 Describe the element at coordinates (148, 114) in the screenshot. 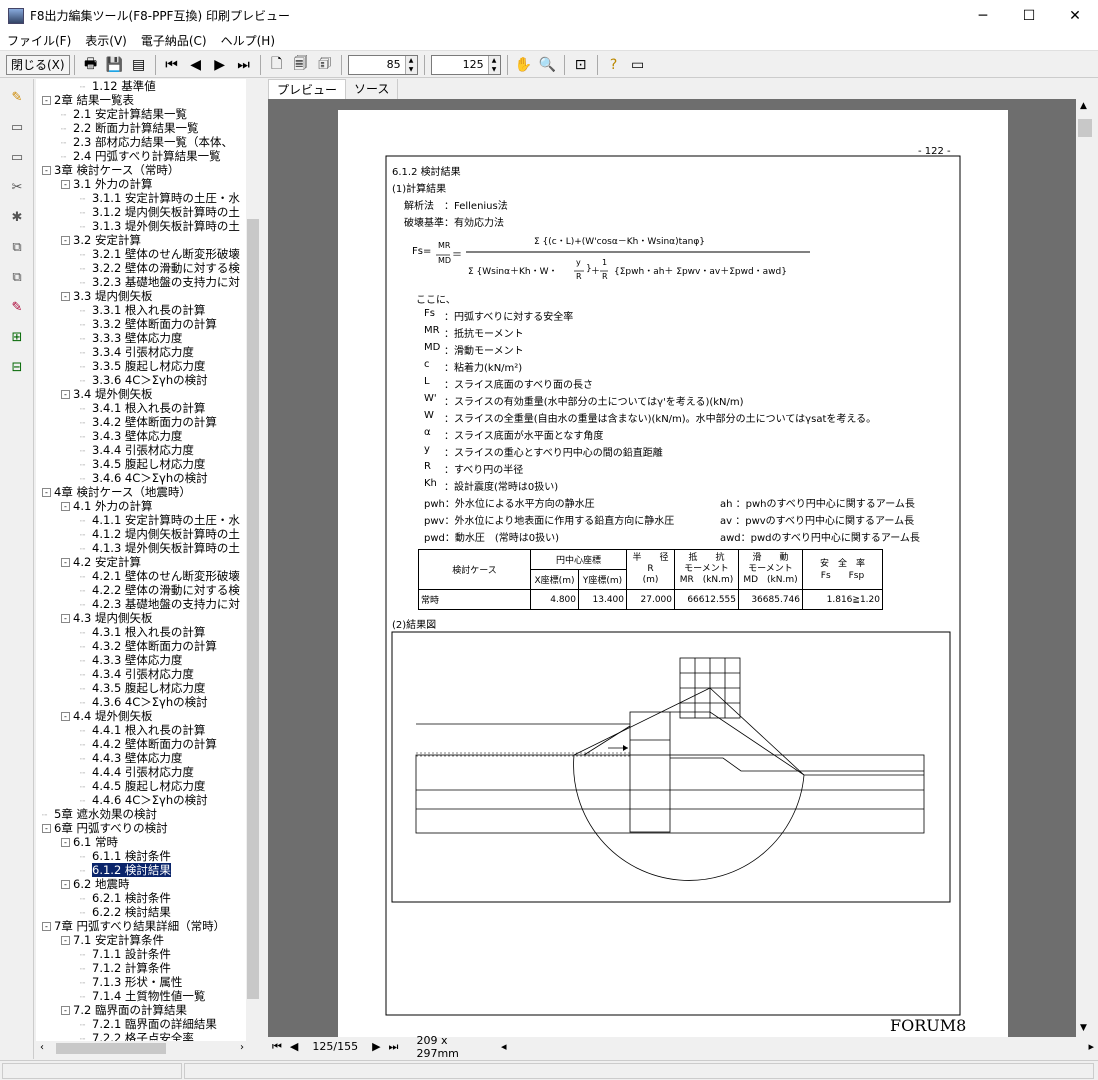

I see `tree-item: ┈ 2.1 安定計算結果一覧` at that location.